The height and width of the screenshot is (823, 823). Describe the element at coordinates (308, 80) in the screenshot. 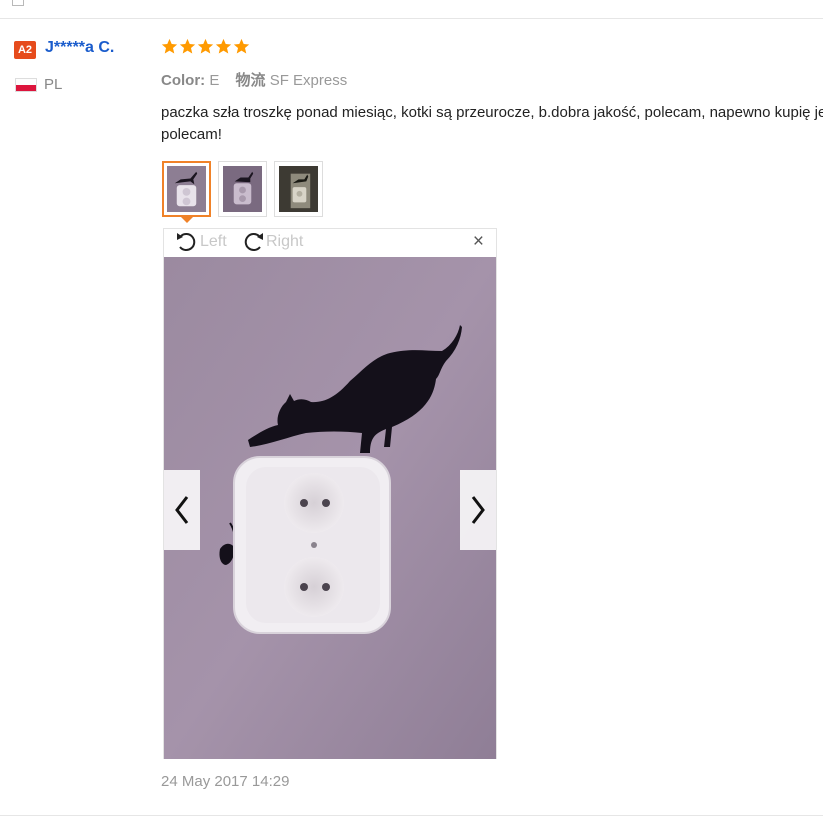

I see `shipping-value: SF Express` at that location.